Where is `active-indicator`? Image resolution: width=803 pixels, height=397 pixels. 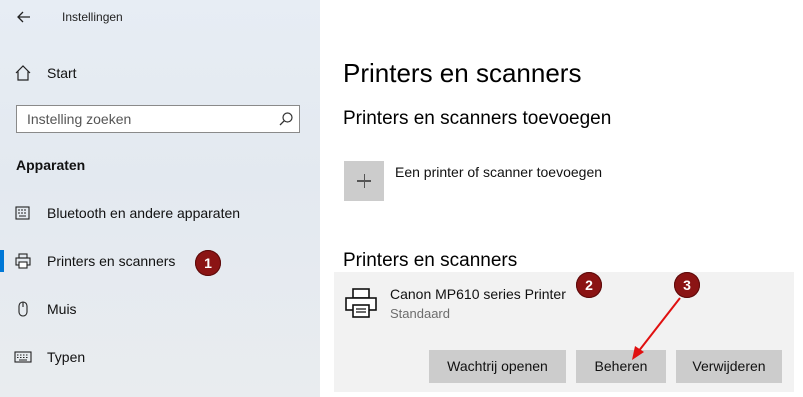 active-indicator is located at coordinates (2, 261).